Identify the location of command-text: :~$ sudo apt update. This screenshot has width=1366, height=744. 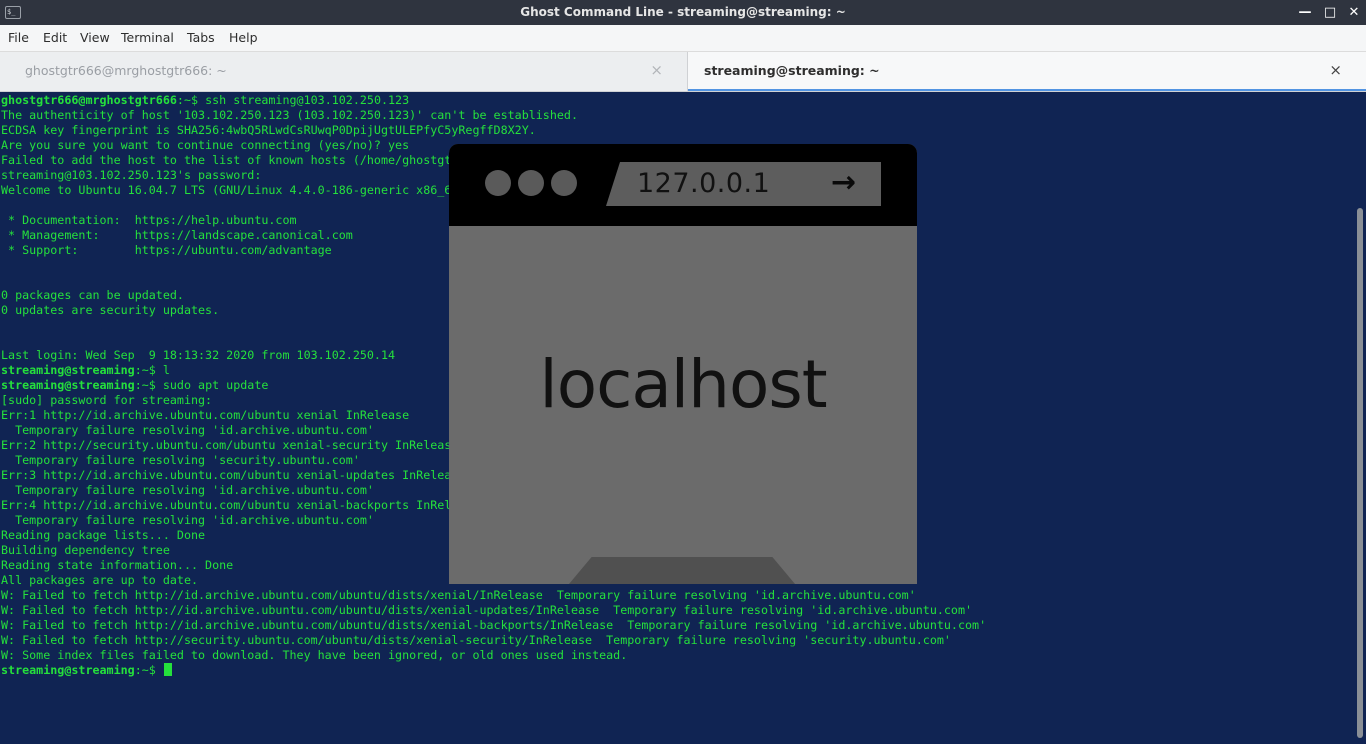
(201, 385).